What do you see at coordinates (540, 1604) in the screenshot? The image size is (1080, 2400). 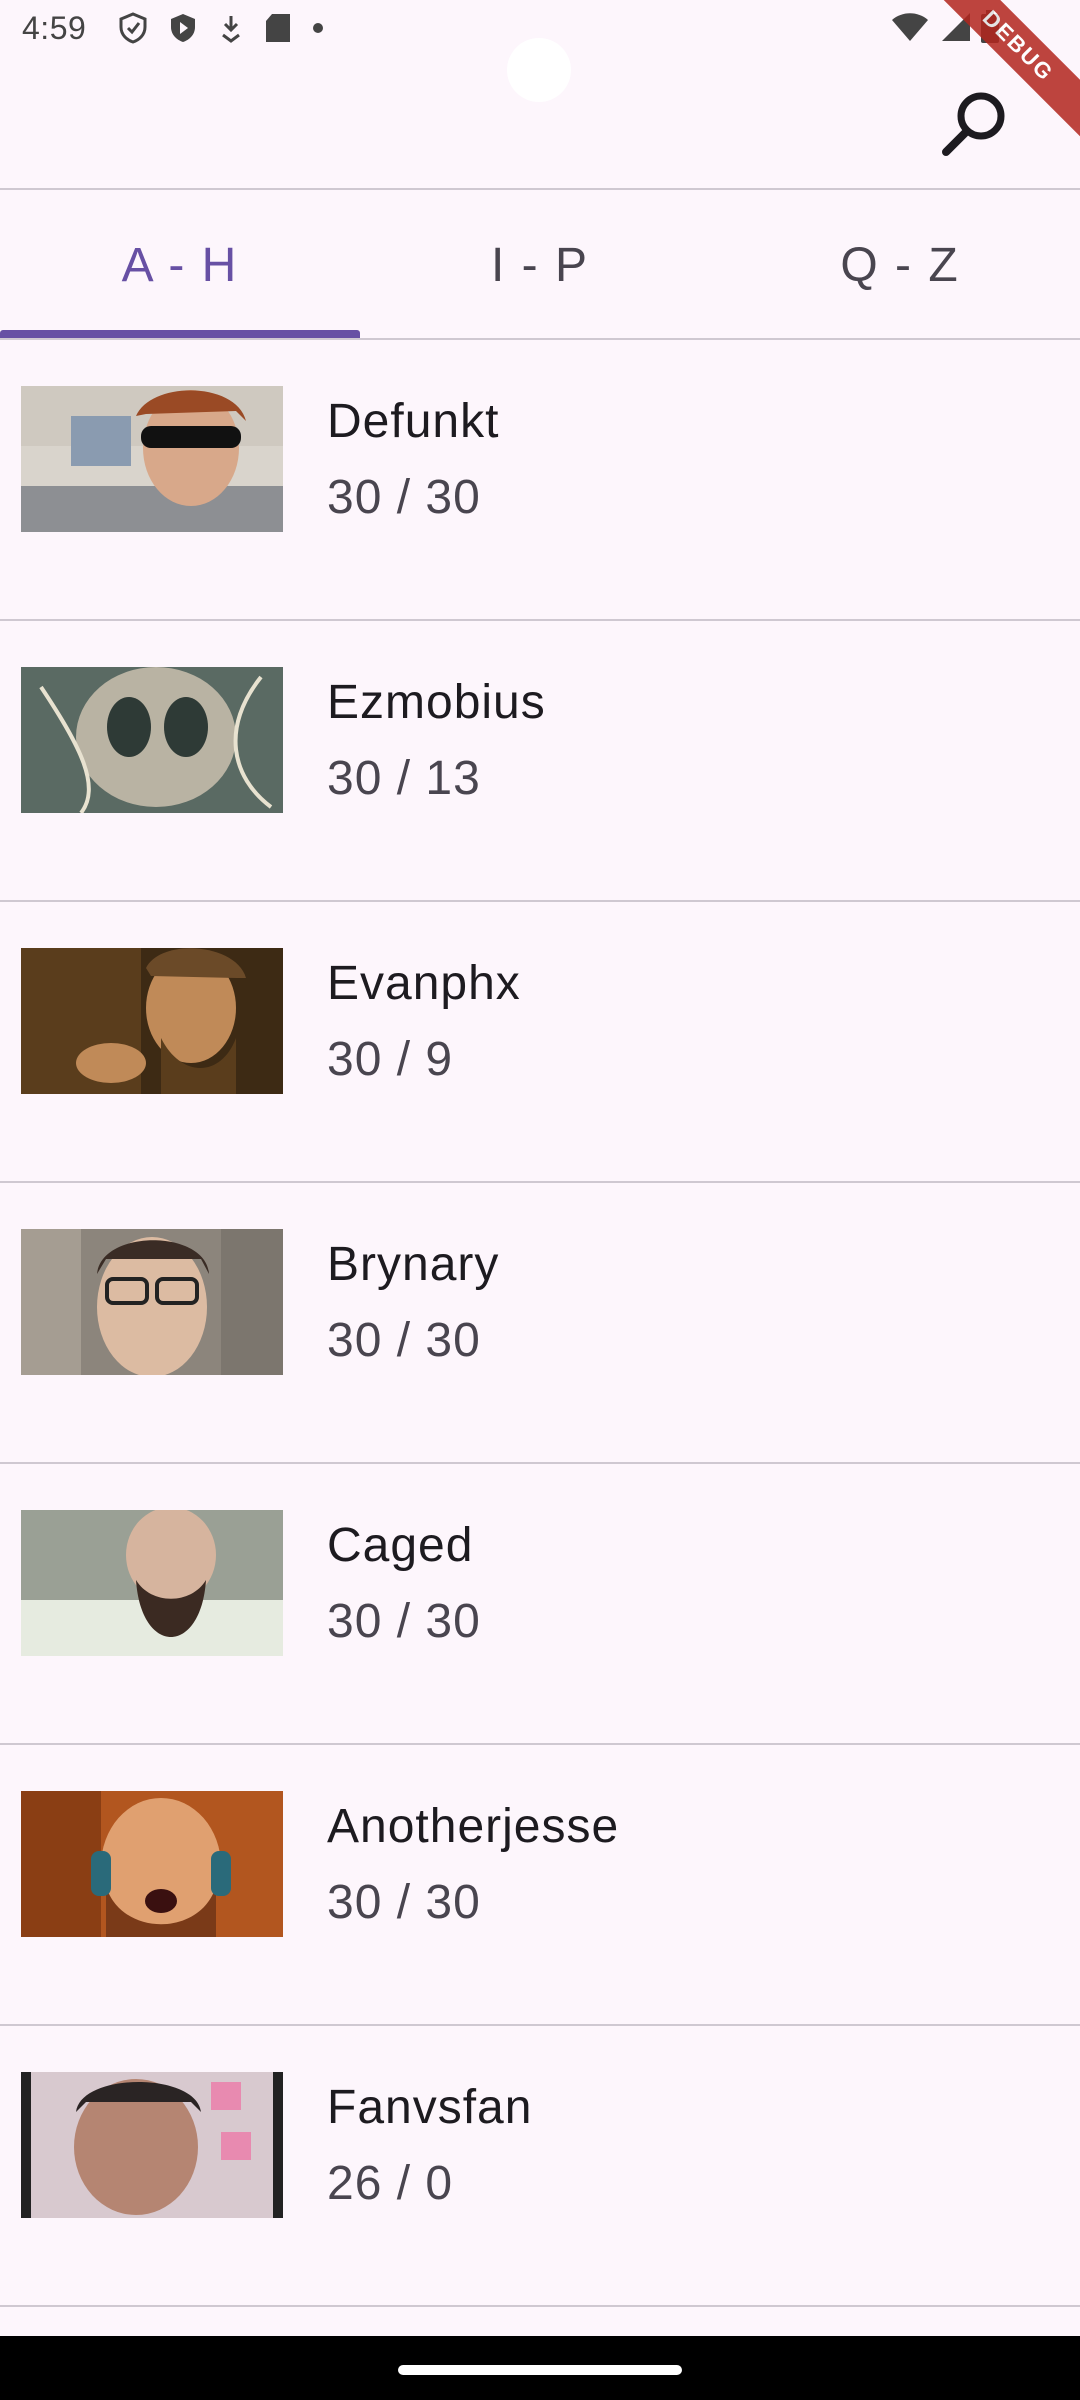 I see `list-item: Caged 30 / 30` at bounding box center [540, 1604].